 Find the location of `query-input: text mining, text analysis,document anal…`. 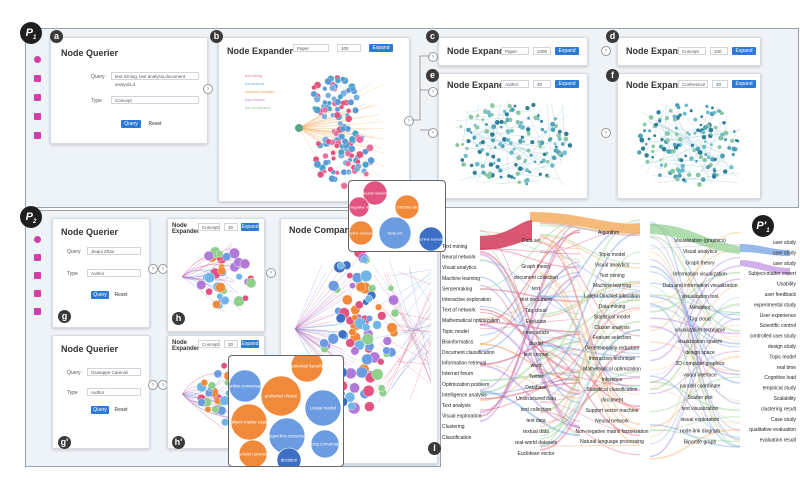

query-input: text mining, text analysis,document anal… is located at coordinates (155, 79).